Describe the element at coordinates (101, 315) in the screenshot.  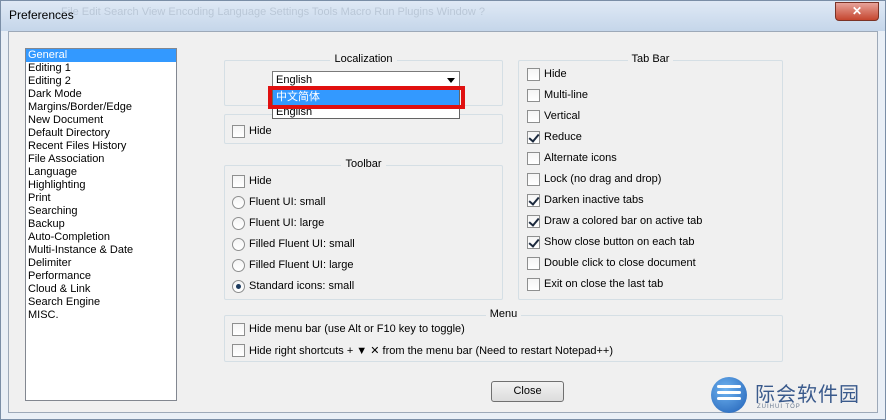
I see `category-item: MISC.` at that location.